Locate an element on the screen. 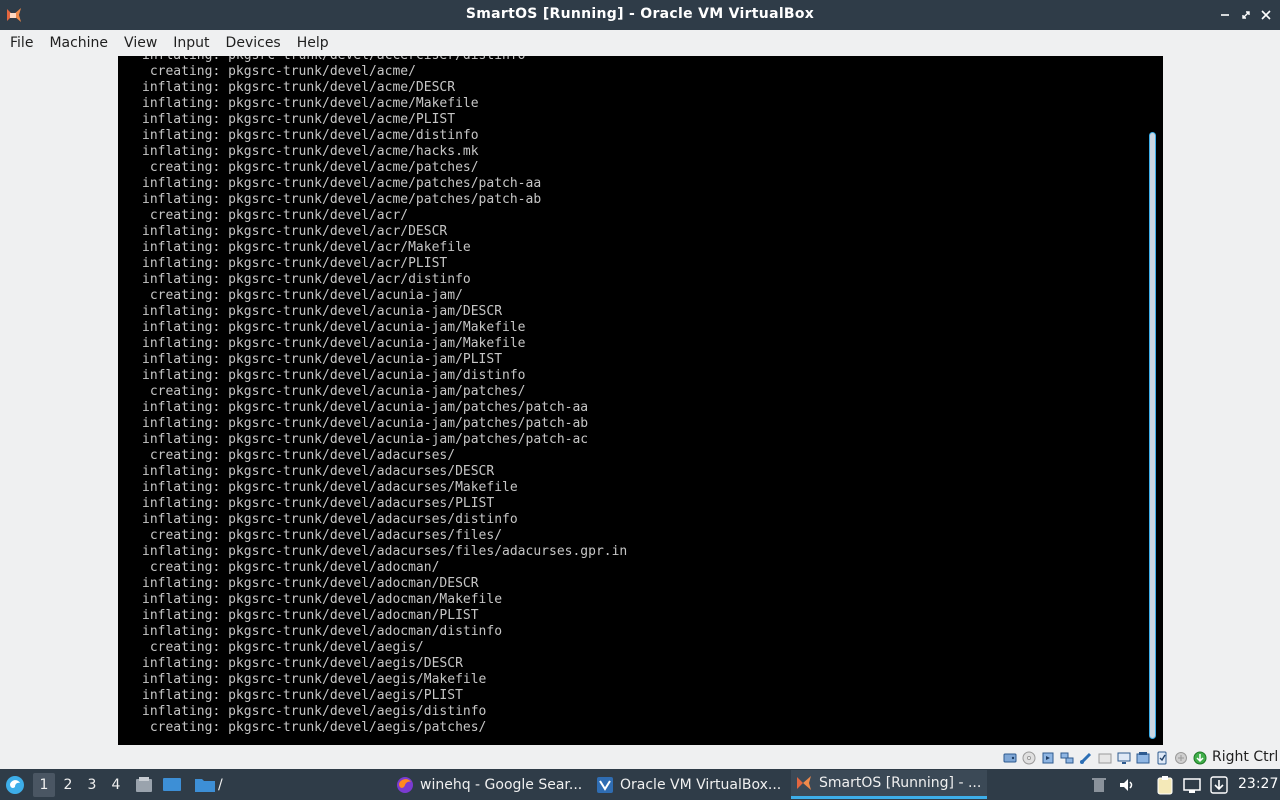 The width and height of the screenshot is (1280, 800). menu-bar: File Machine View Input Devices Help is located at coordinates (640, 43).